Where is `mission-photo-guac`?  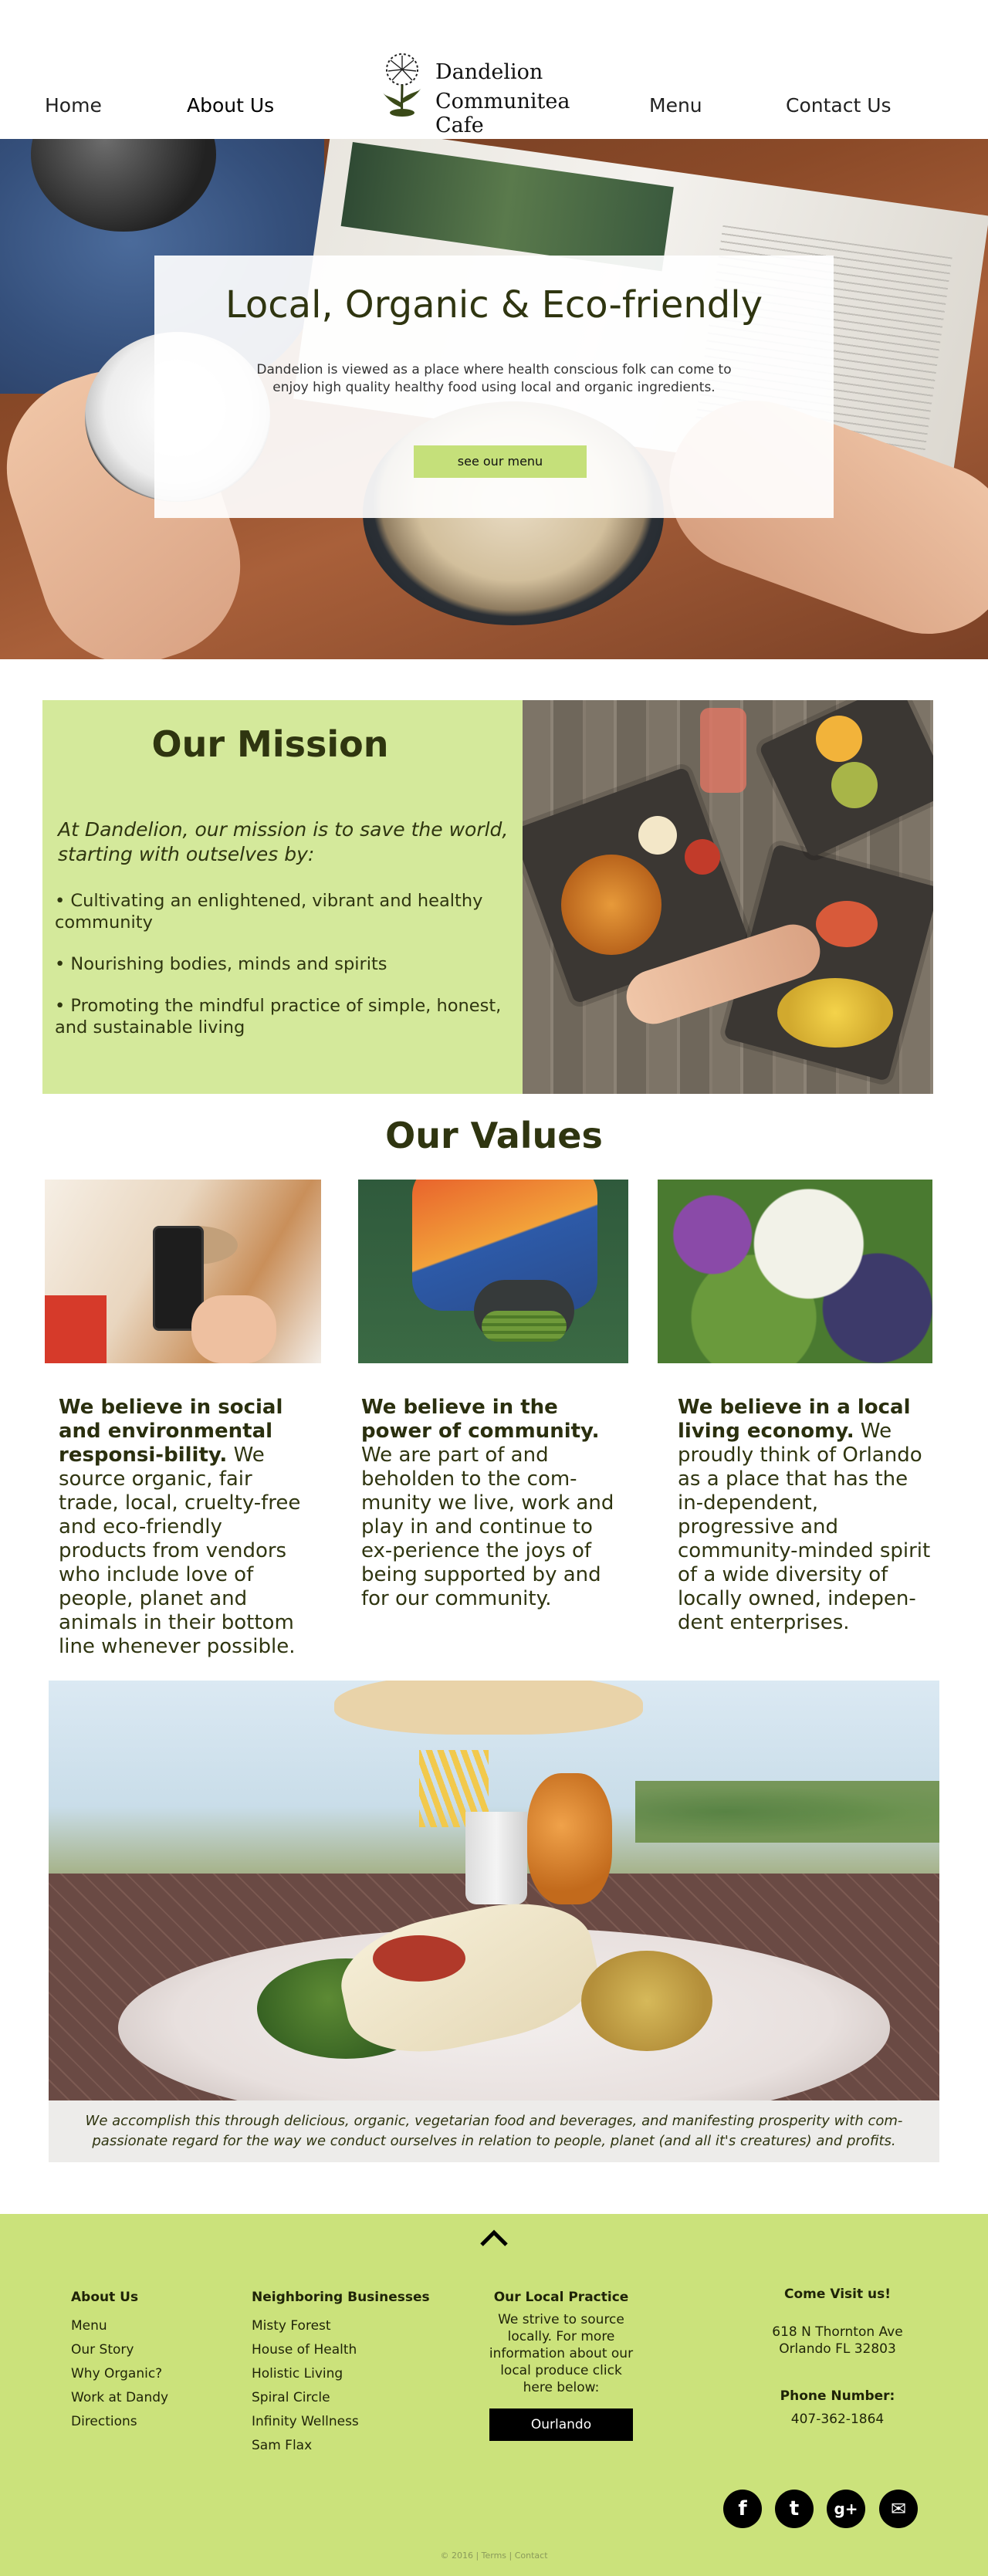
mission-photo-guac is located at coordinates (854, 785).